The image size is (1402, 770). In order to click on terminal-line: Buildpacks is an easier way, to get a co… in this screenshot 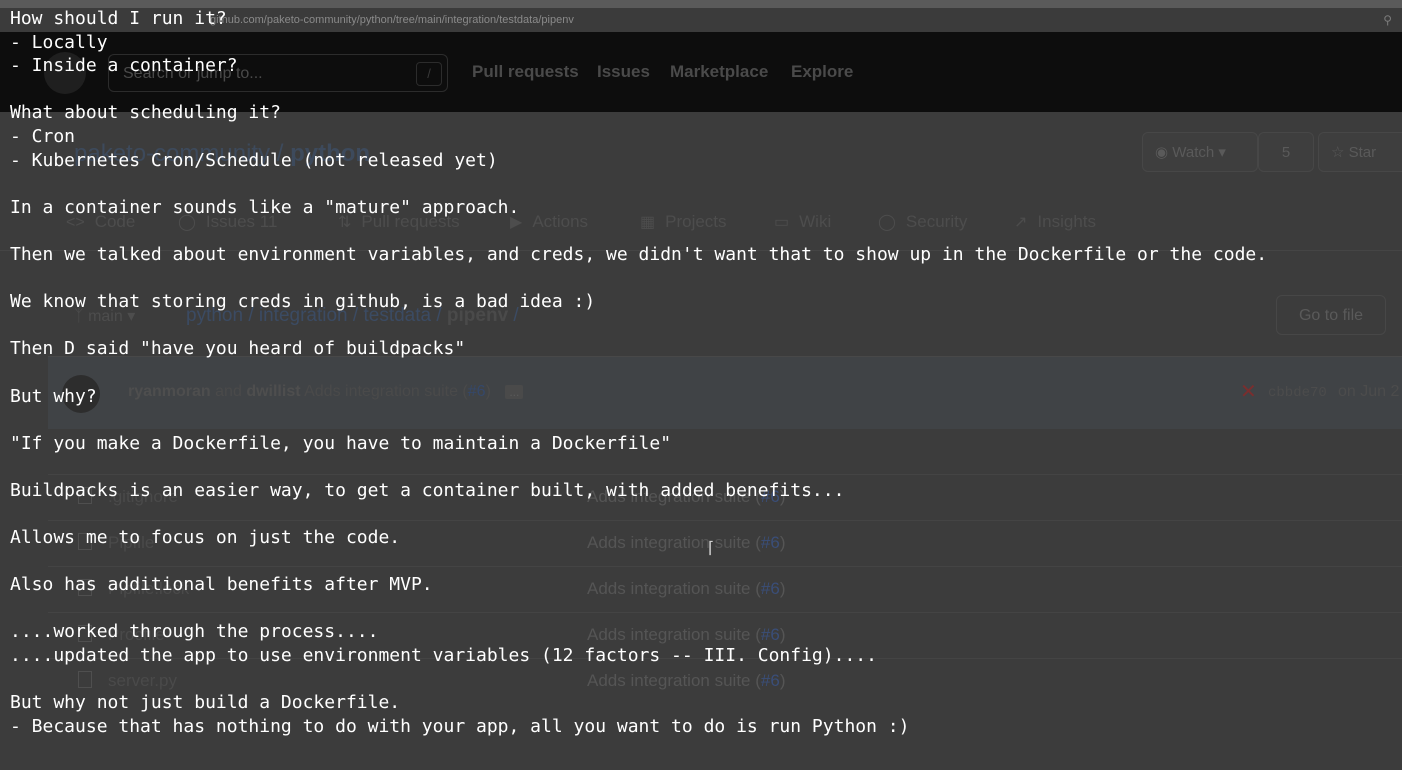, I will do `click(427, 490)`.